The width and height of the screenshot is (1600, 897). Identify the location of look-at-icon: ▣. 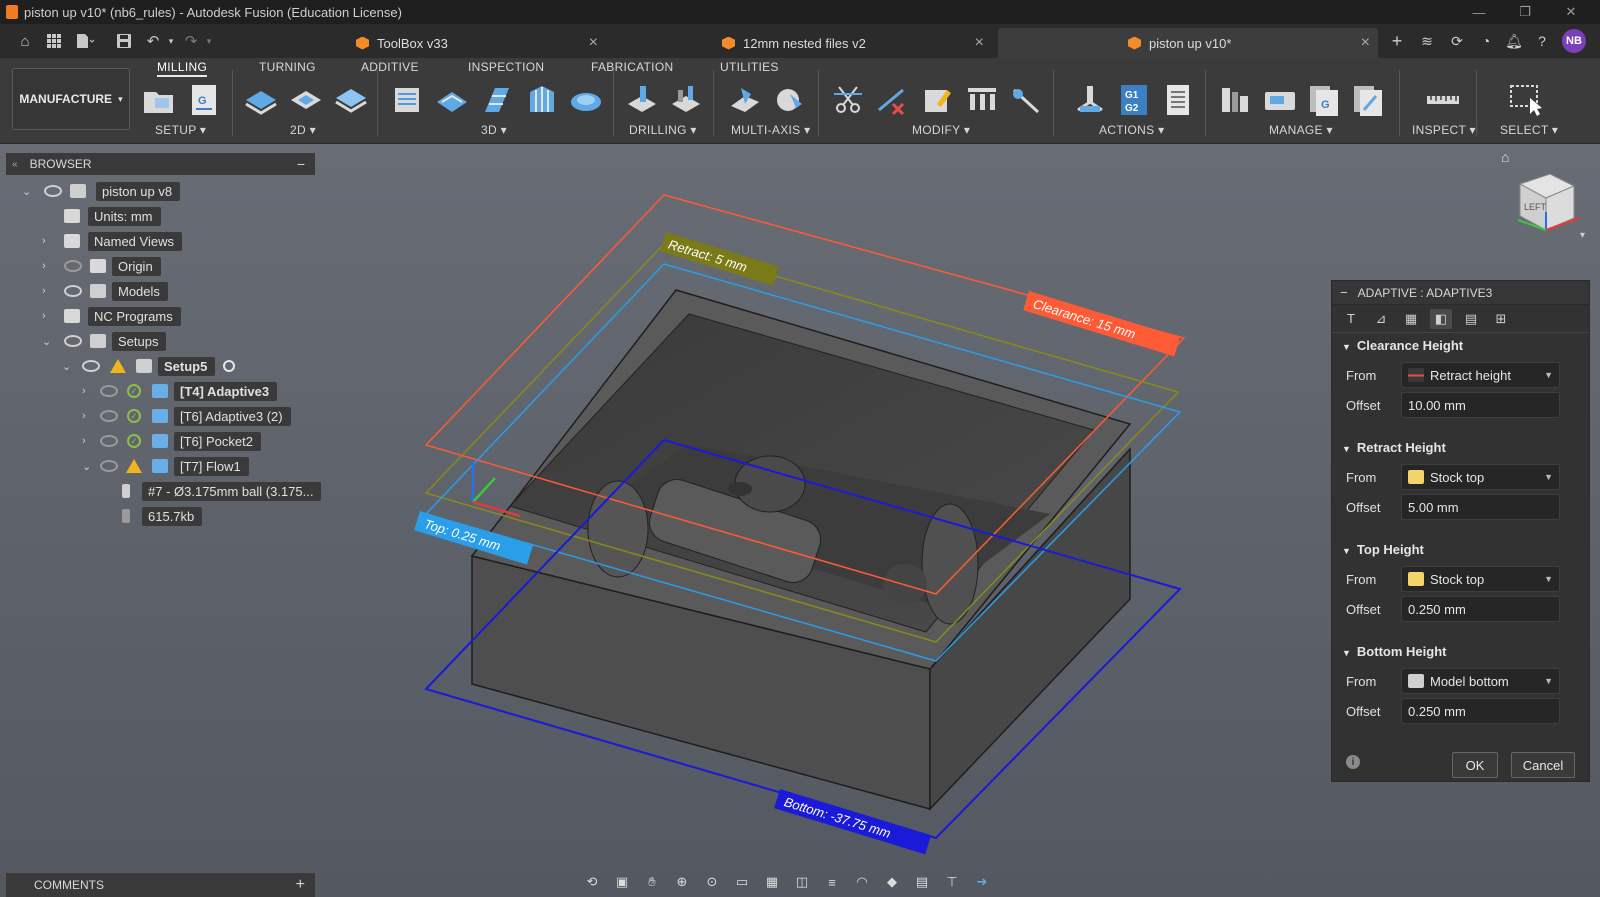
(622, 882).